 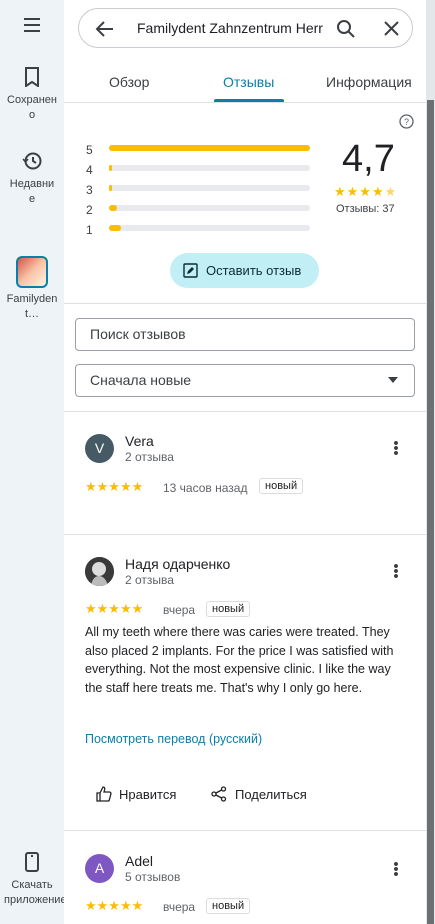 I want to click on place-thumbnail, so click(x=32, y=272).